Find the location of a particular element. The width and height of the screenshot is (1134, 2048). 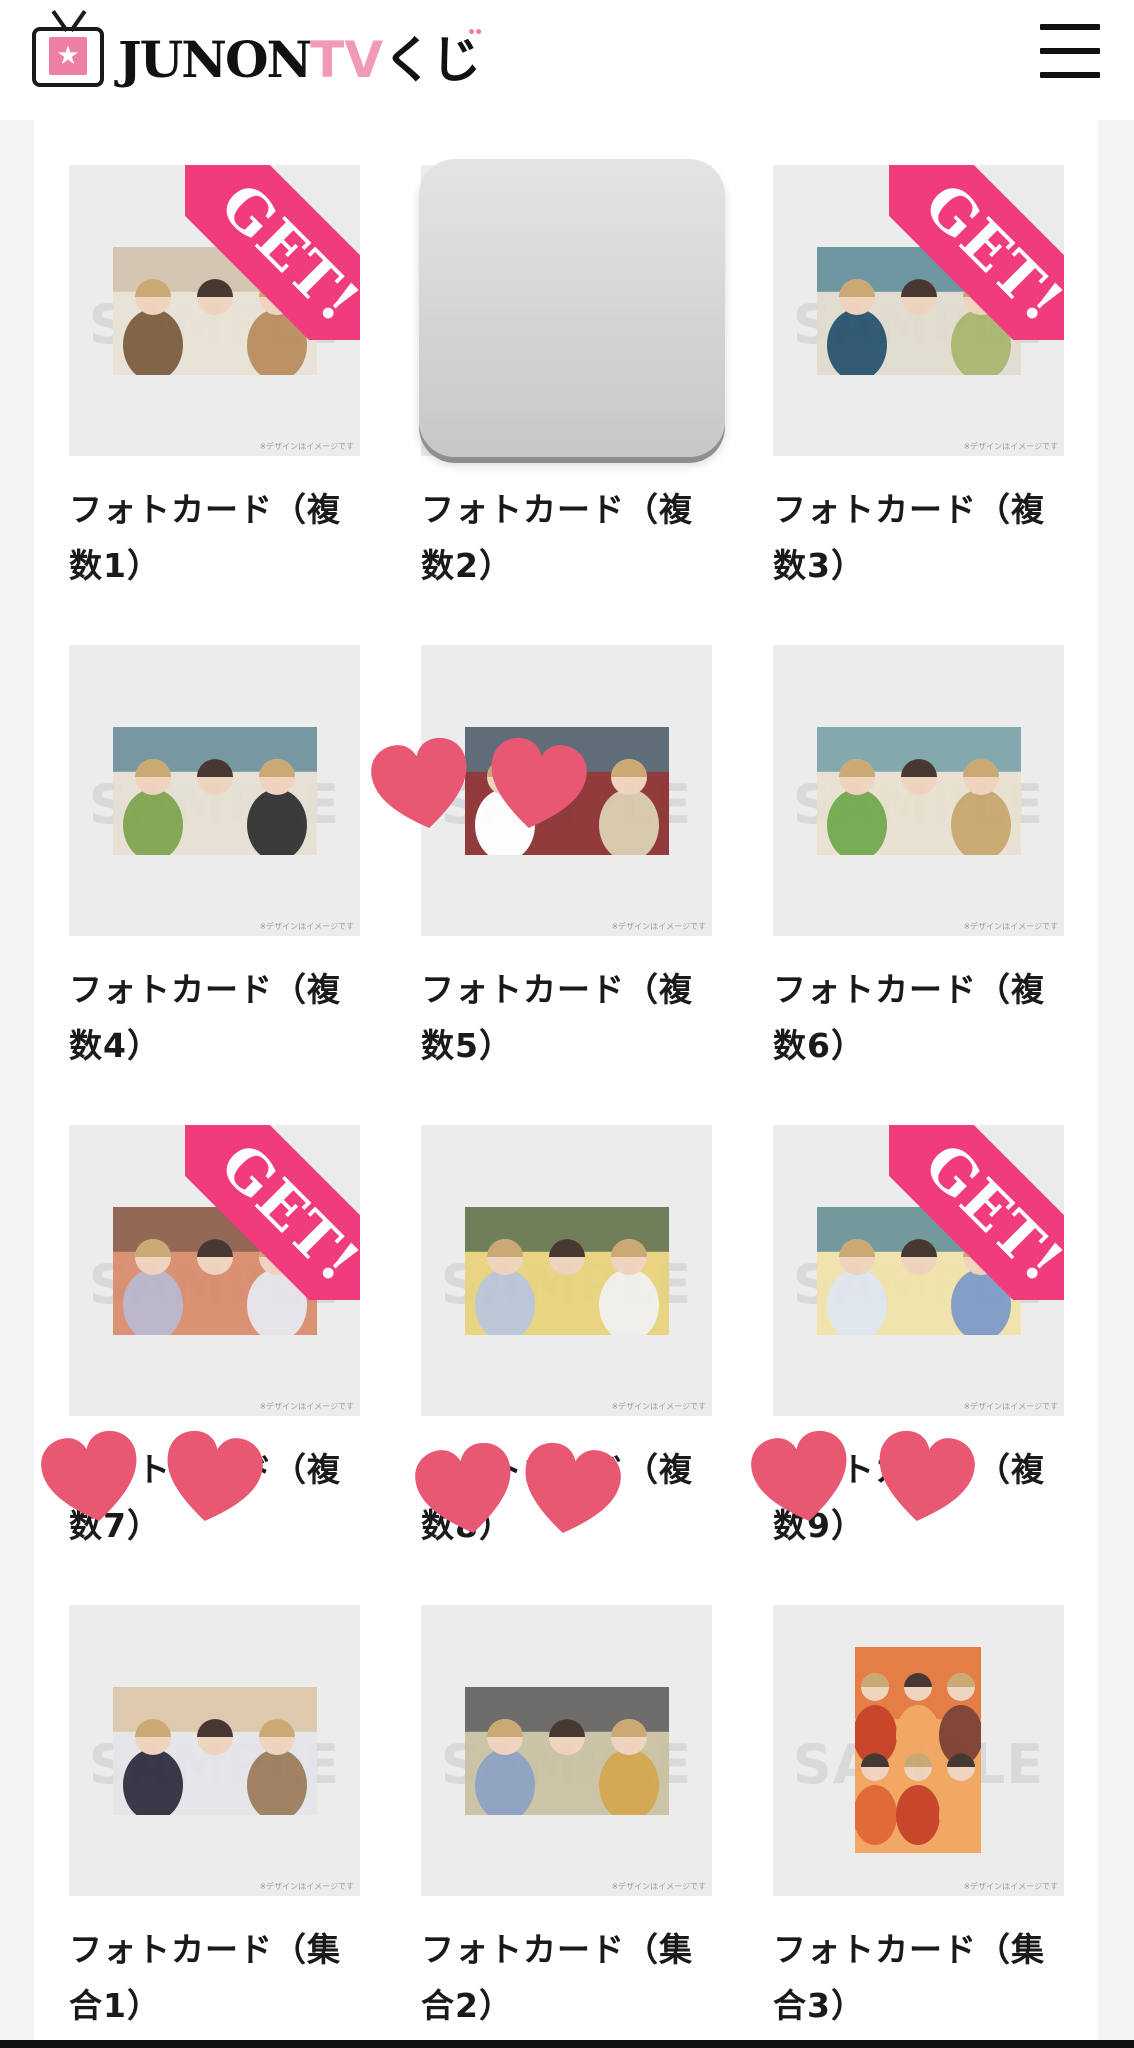

prize-item-1: SAMPLE ※デザインはイメージです GET! フォトカード（複 数1） is located at coordinates (214, 379).